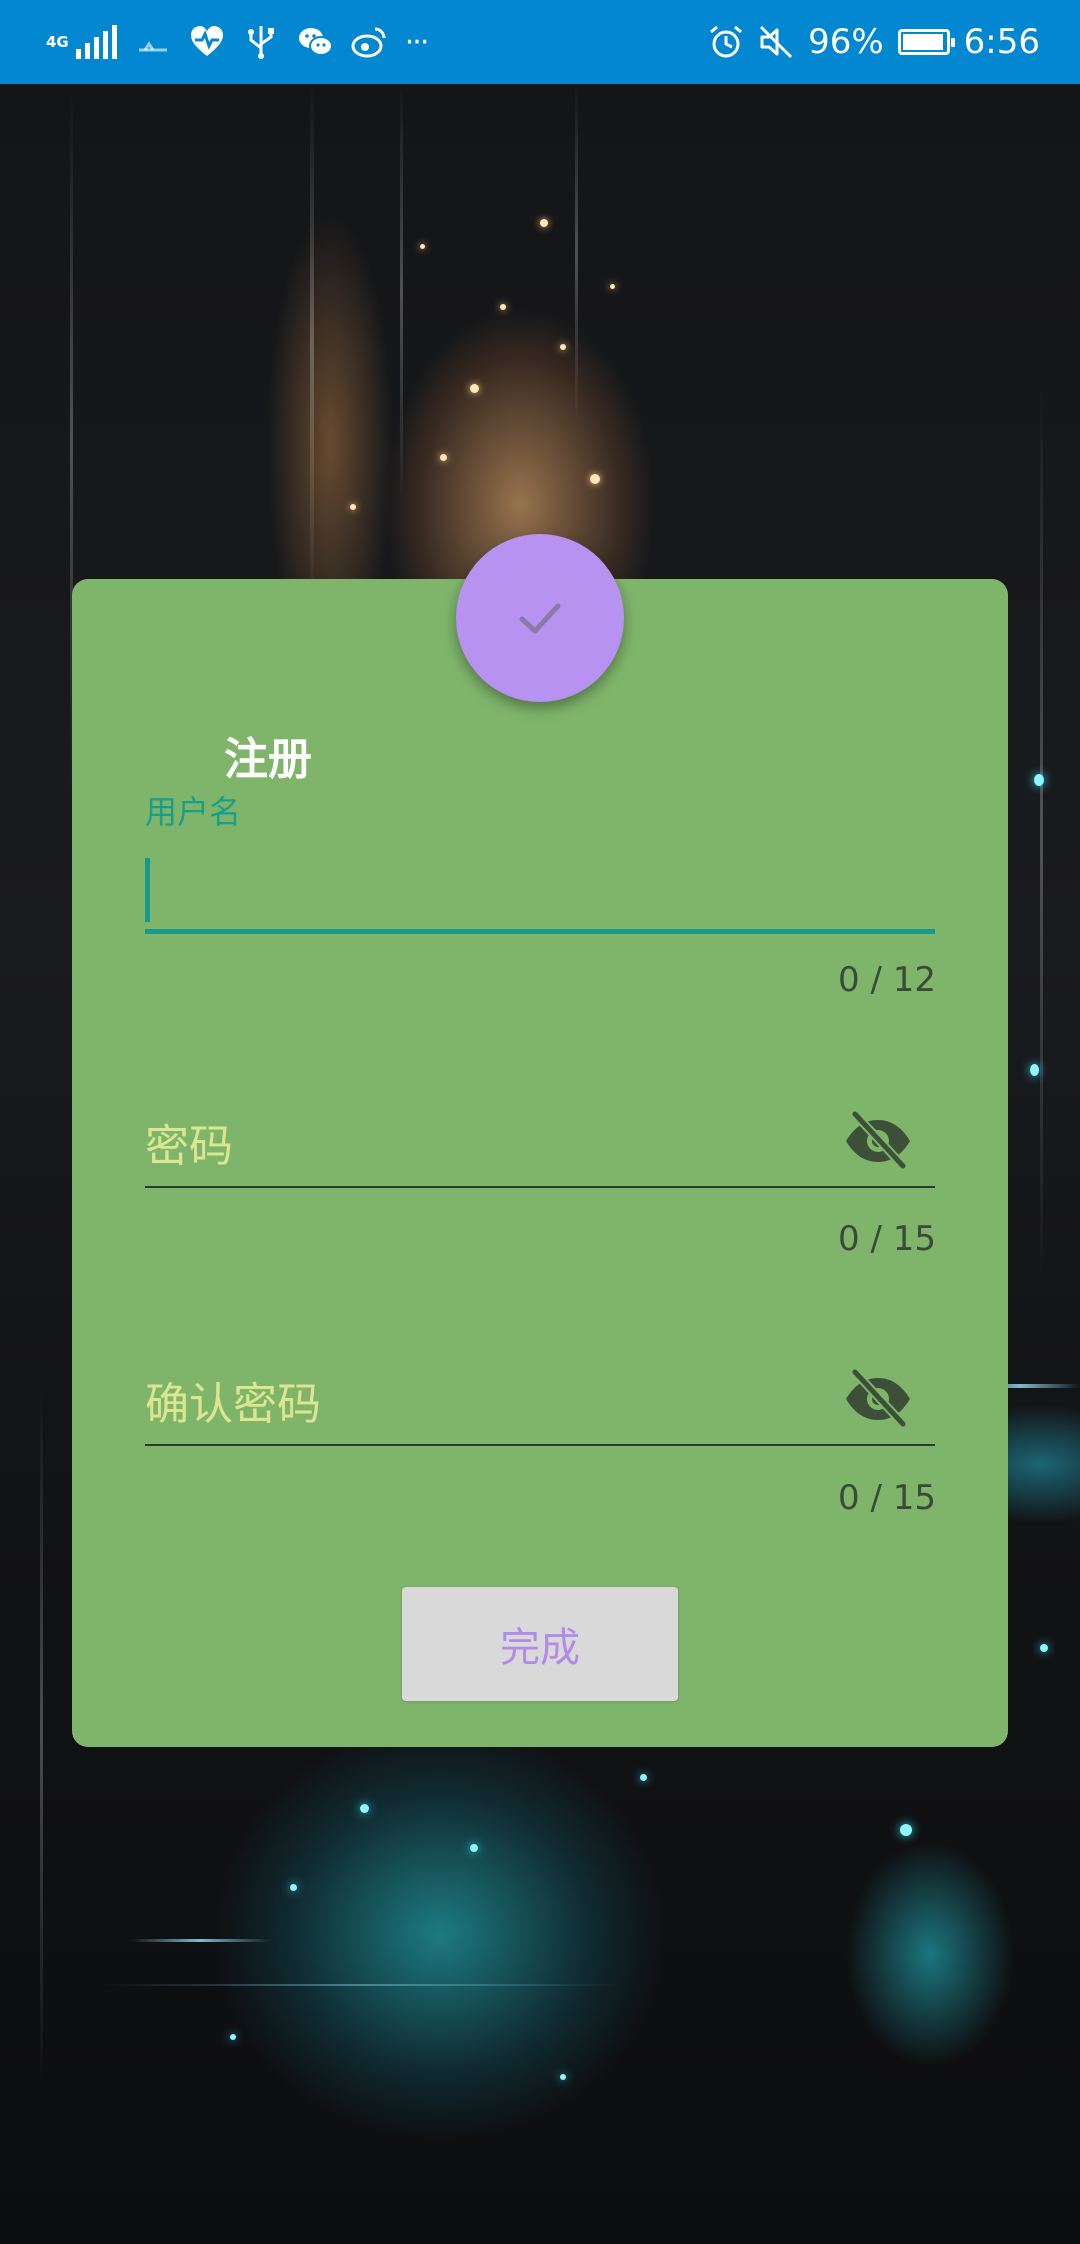 The height and width of the screenshot is (2244, 1080). Describe the element at coordinates (417, 42) in the screenshot. I see `more-notifications-indicator: ···` at that location.